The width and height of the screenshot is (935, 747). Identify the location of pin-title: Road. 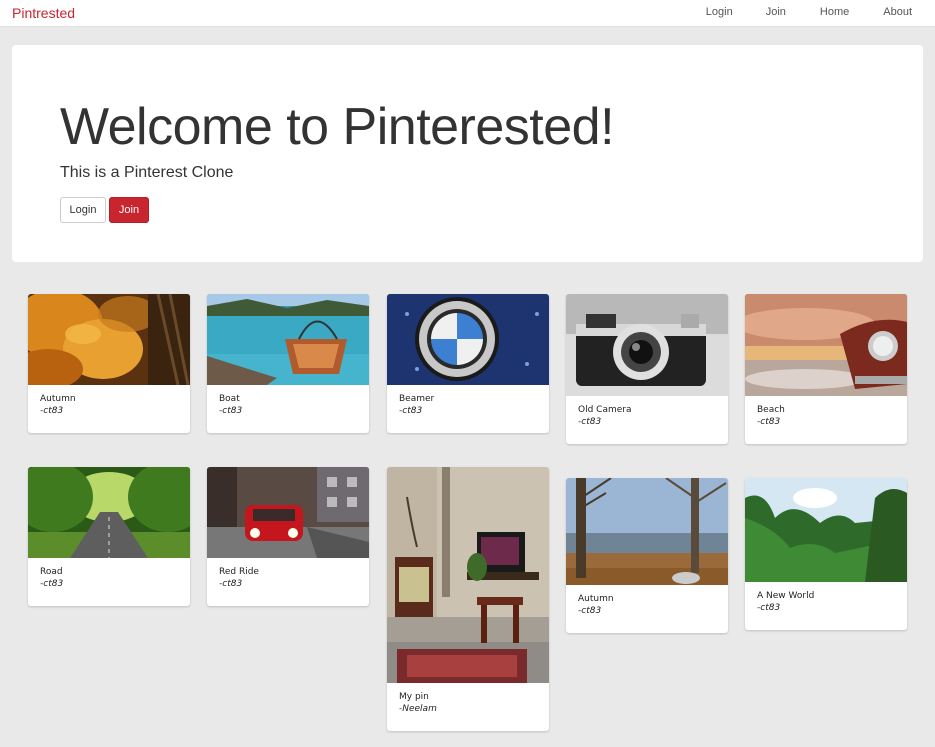
(51, 572).